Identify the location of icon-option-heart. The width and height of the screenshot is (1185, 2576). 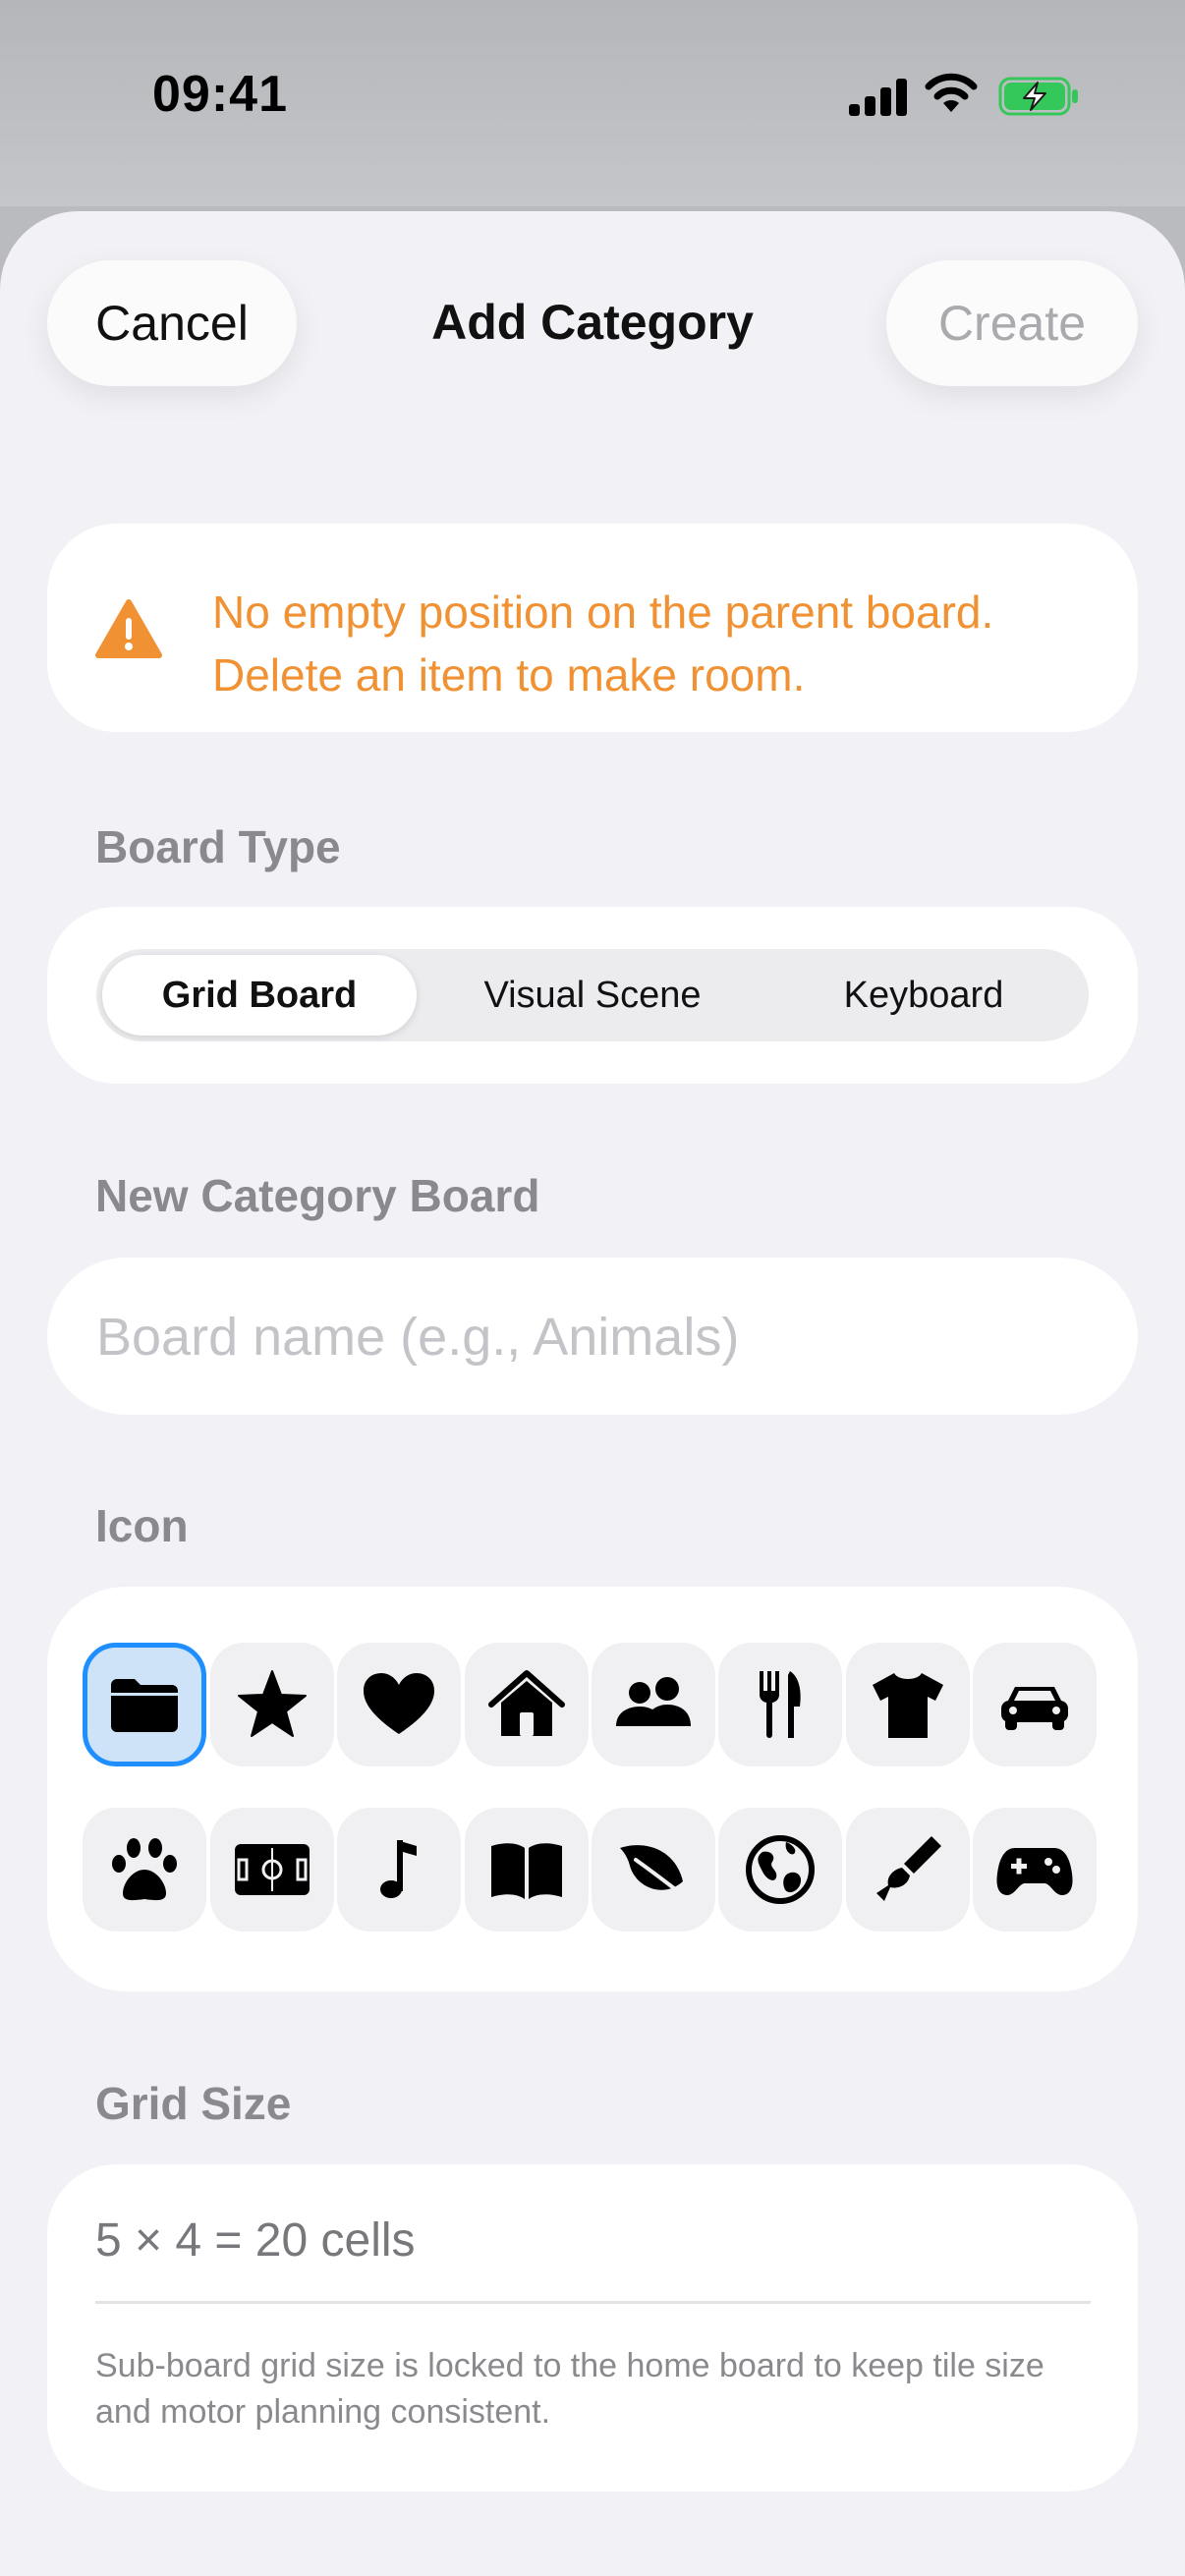
(399, 1704).